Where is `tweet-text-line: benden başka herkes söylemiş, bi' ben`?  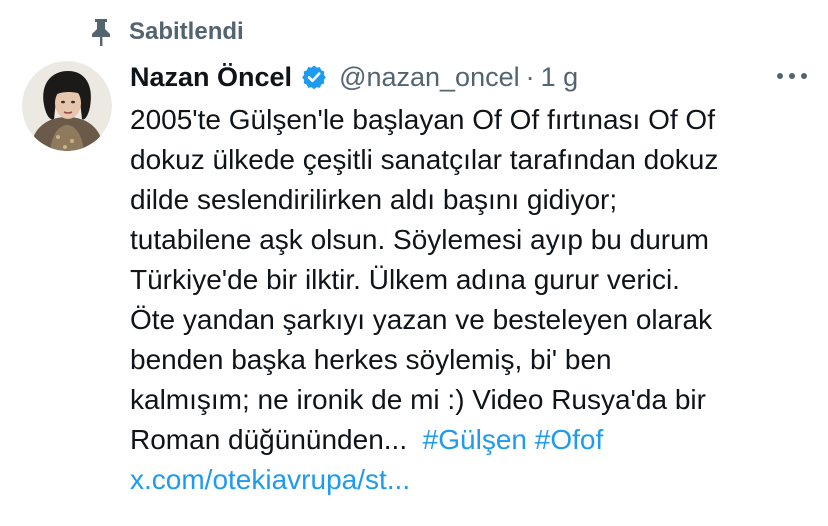 tweet-text-line: benden başka herkes söylemiş, bi' ben is located at coordinates (371, 359).